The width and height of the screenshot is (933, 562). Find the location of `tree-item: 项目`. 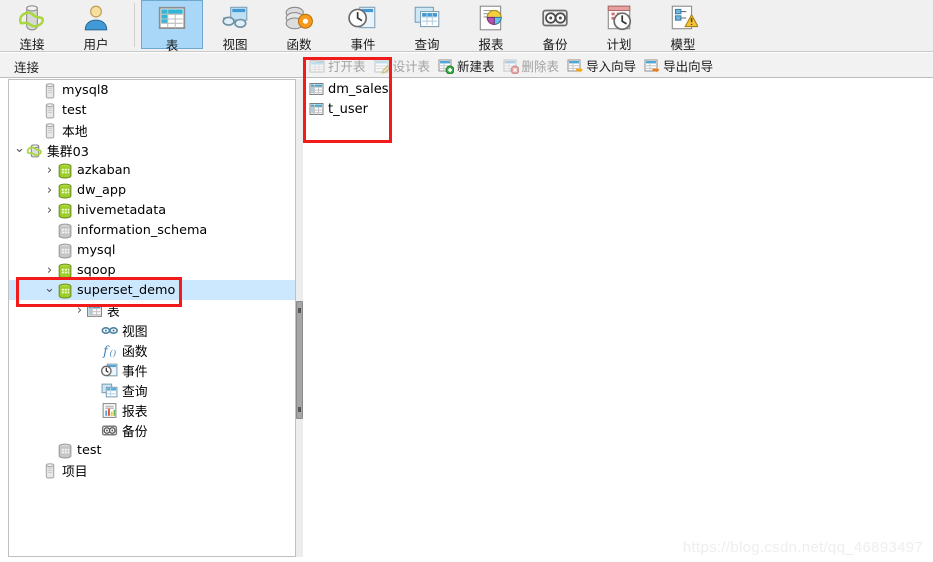

tree-item: 项目 is located at coordinates (152, 470).